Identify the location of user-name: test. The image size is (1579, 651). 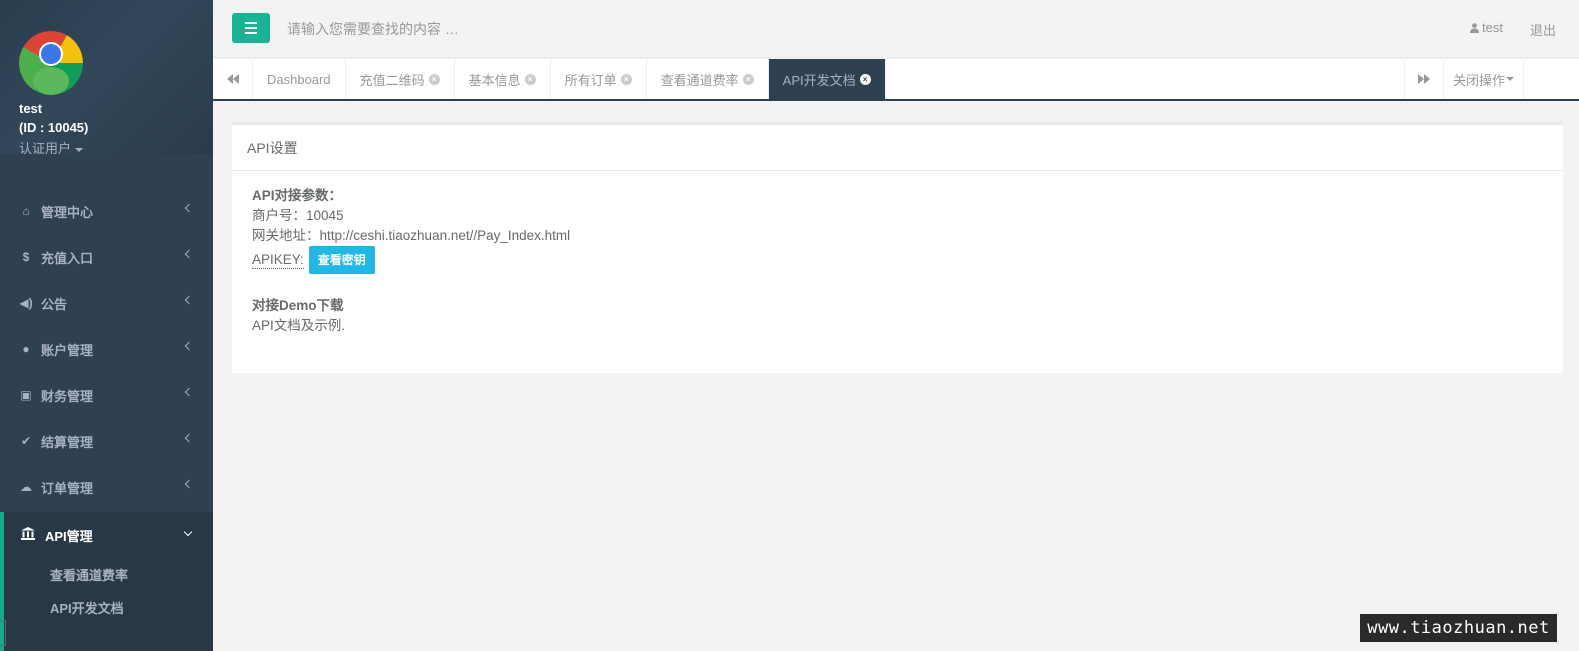
(1492, 27).